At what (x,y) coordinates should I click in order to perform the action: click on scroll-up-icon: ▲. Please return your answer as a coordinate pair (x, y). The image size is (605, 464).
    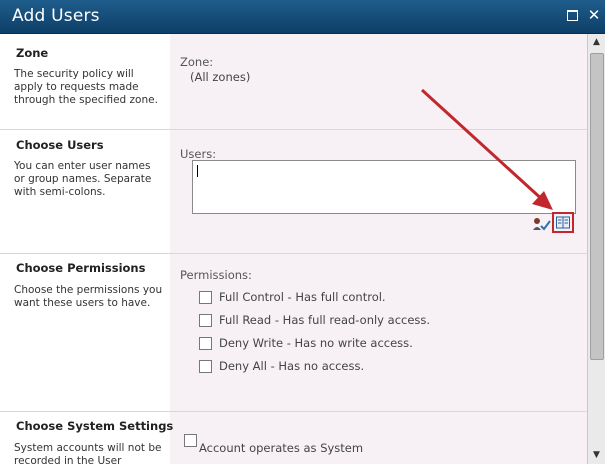
    Looking at the image, I should click on (596, 42).